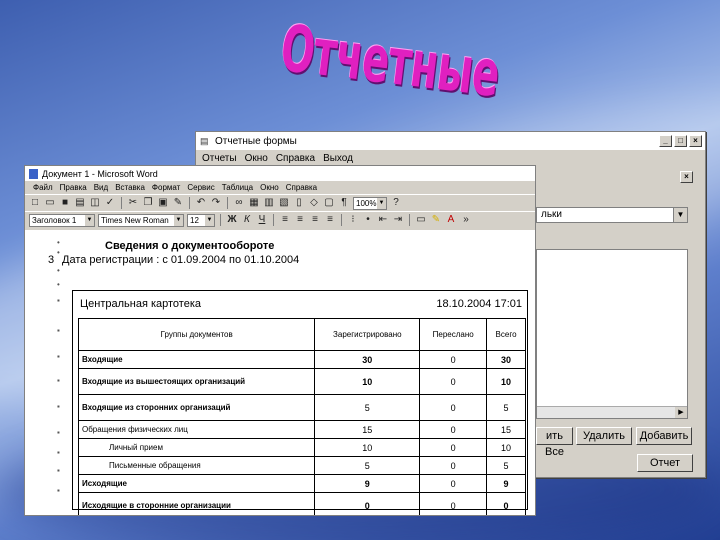 Image resolution: width=720 pixels, height=540 pixels. Describe the element at coordinates (80, 203) in the screenshot. I see `print-icon: ▤` at that location.